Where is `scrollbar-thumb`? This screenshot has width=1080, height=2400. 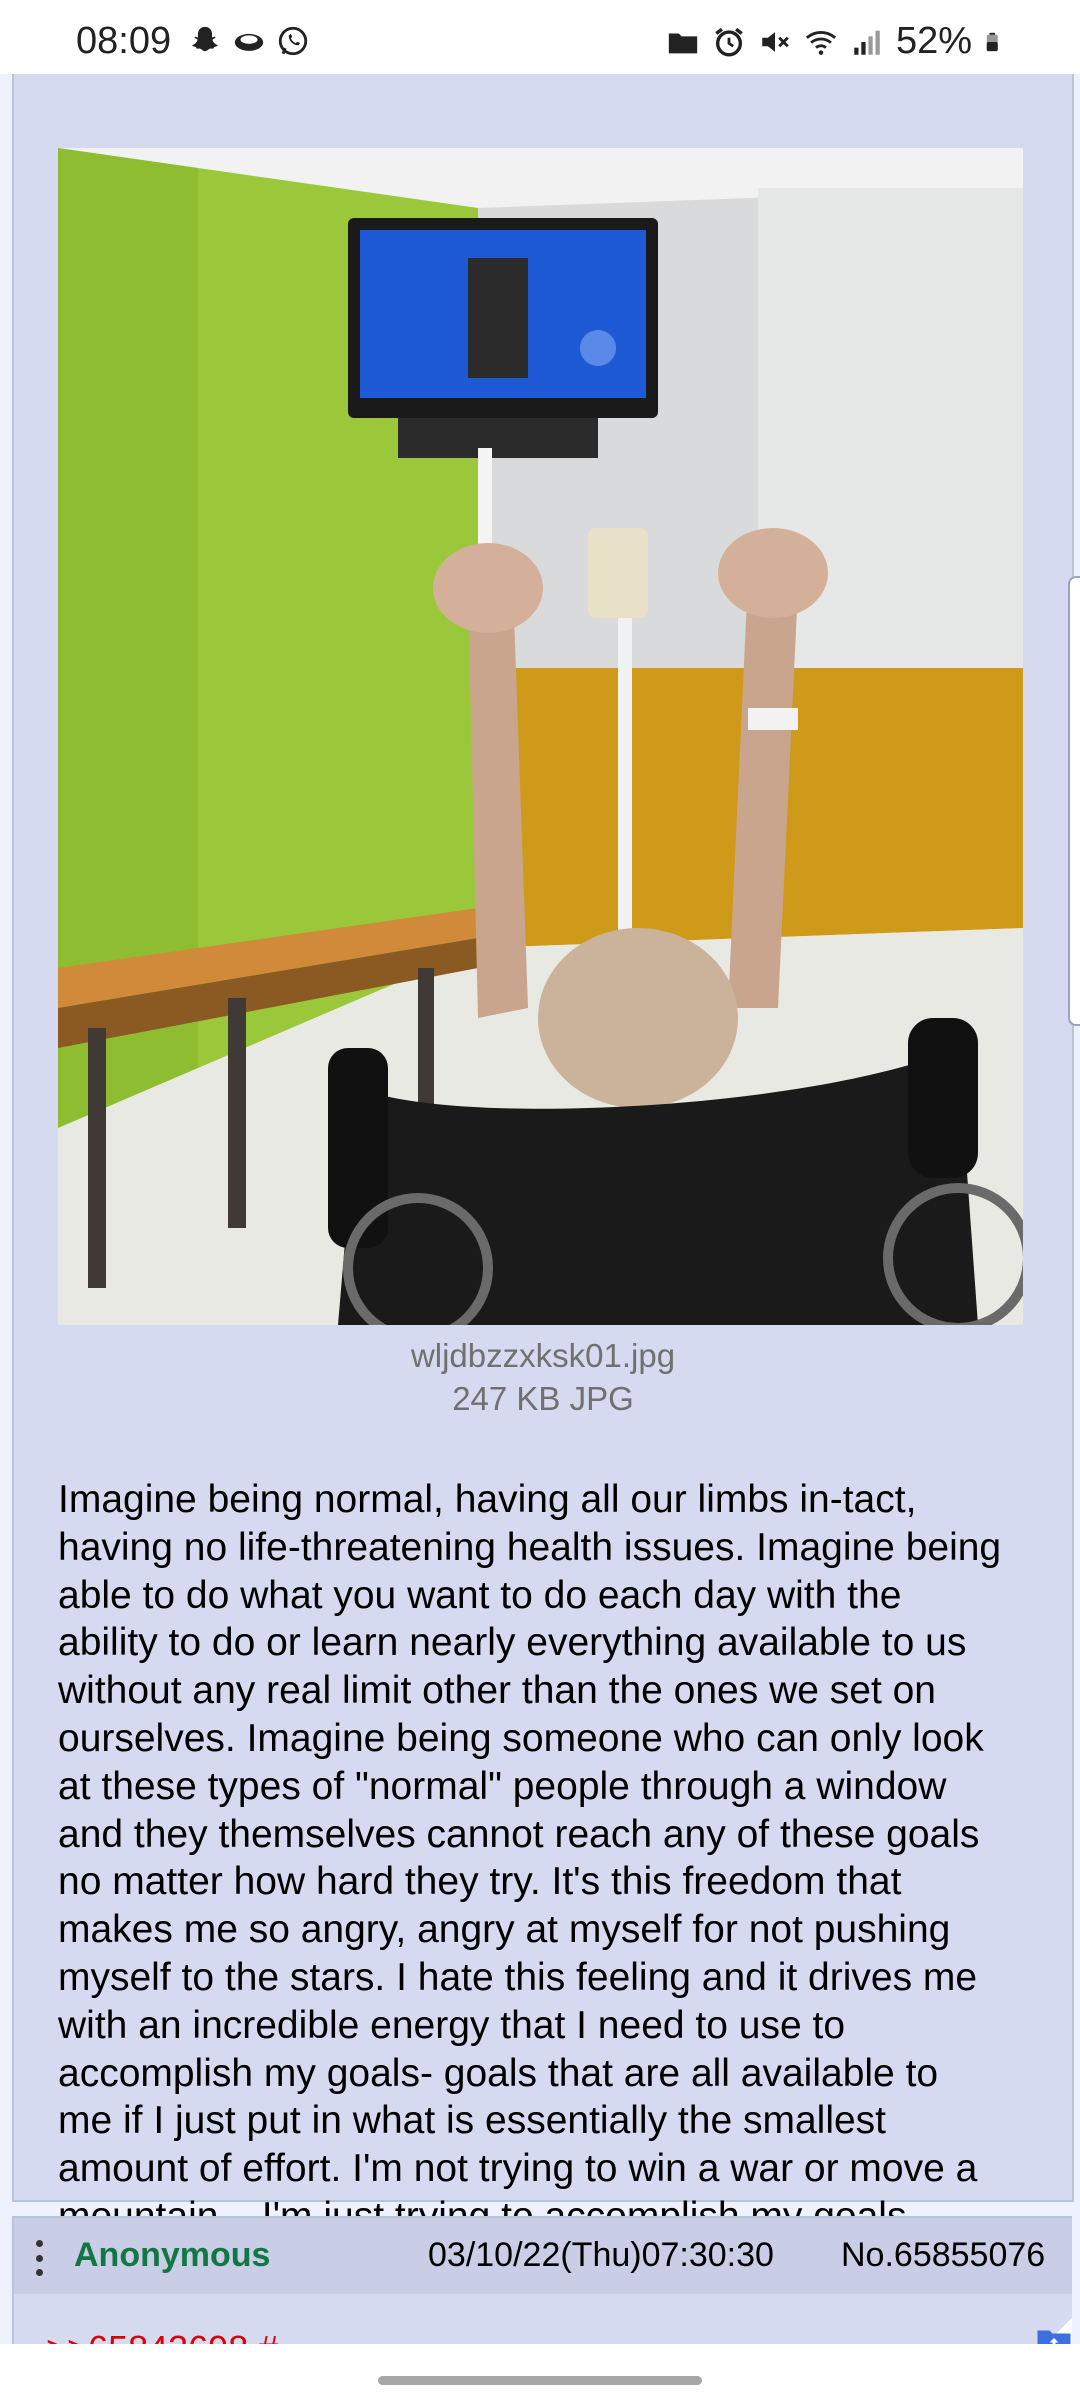
scrollbar-thumb is located at coordinates (1074, 801).